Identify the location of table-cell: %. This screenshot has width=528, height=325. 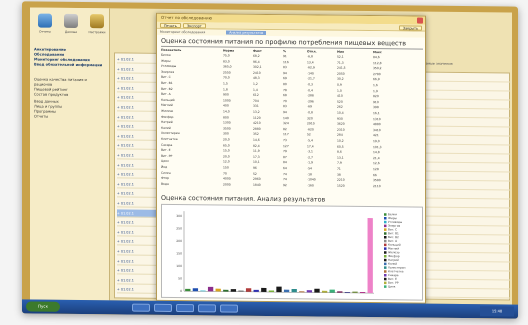
(285, 51).